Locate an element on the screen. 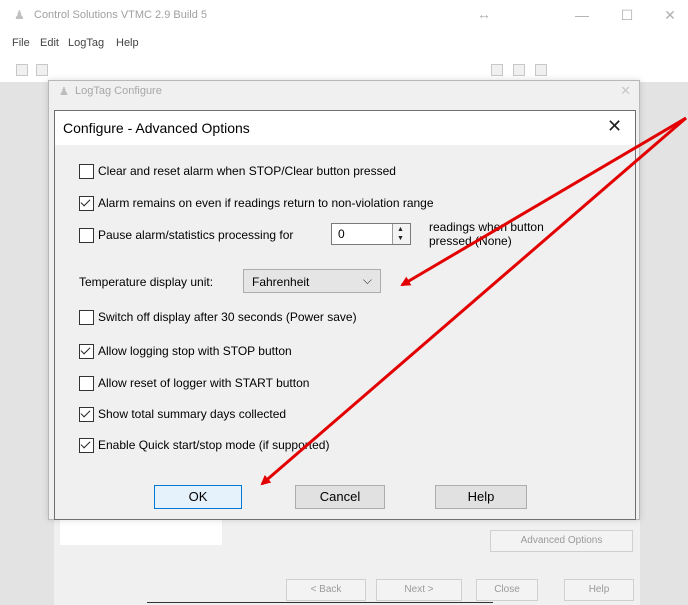 The width and height of the screenshot is (688, 605). annotation-arrow-to-unit is located at coordinates (543, 201).